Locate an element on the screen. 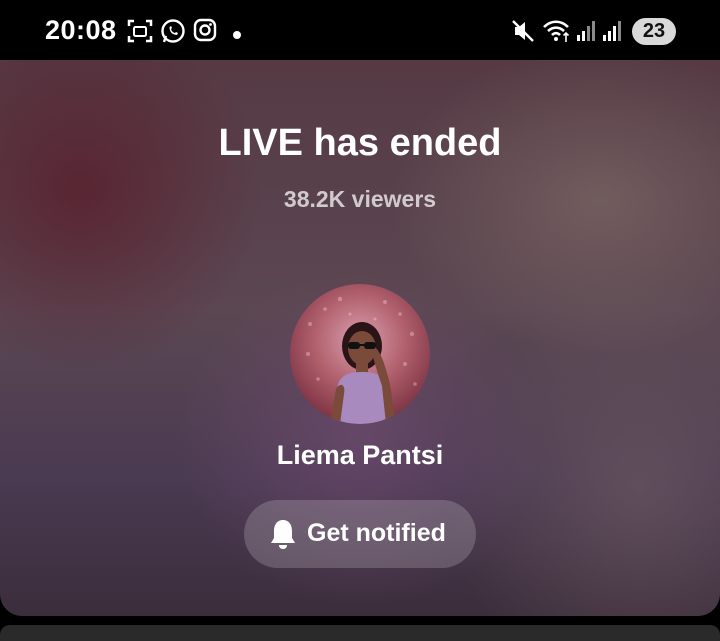 The height and width of the screenshot is (641, 720). get-notified-label: Get notified is located at coordinates (376, 533).